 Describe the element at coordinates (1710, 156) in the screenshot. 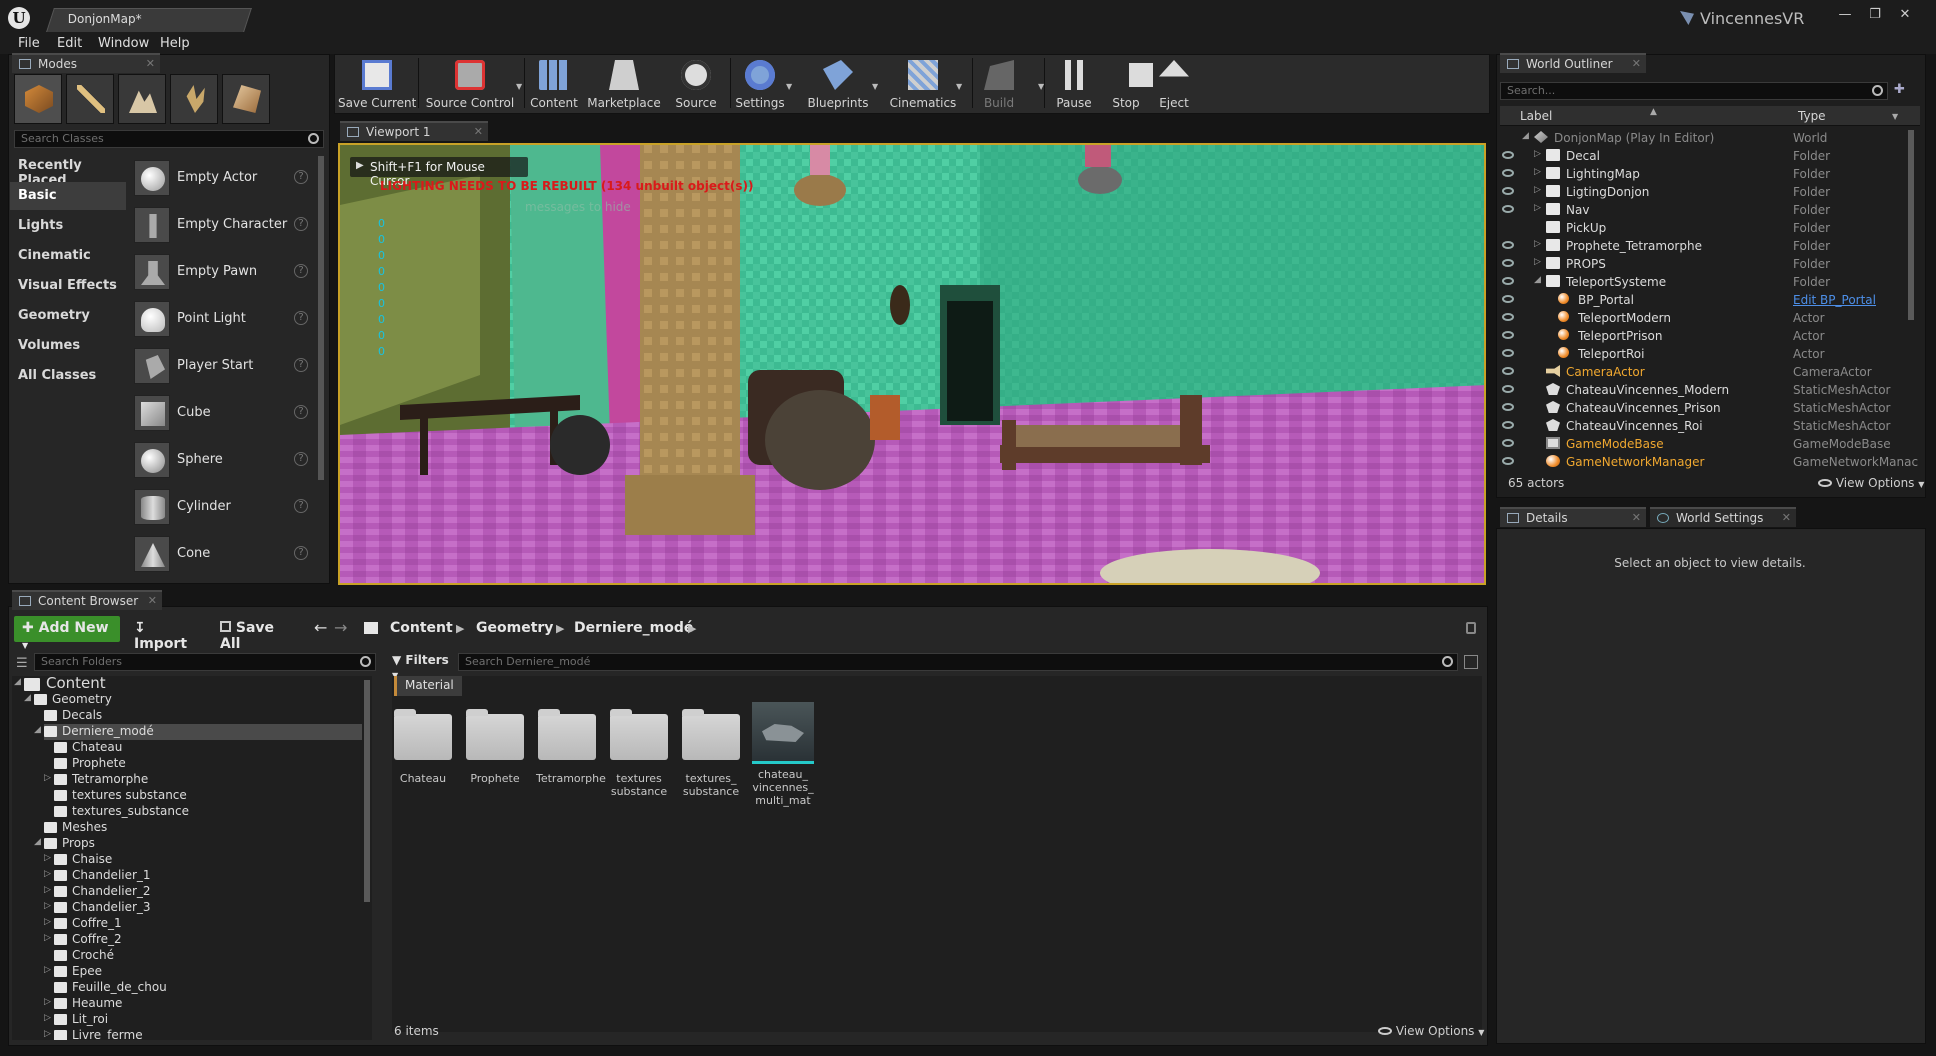

I see `outliner-row-decal: ▷ Decal Folder` at that location.